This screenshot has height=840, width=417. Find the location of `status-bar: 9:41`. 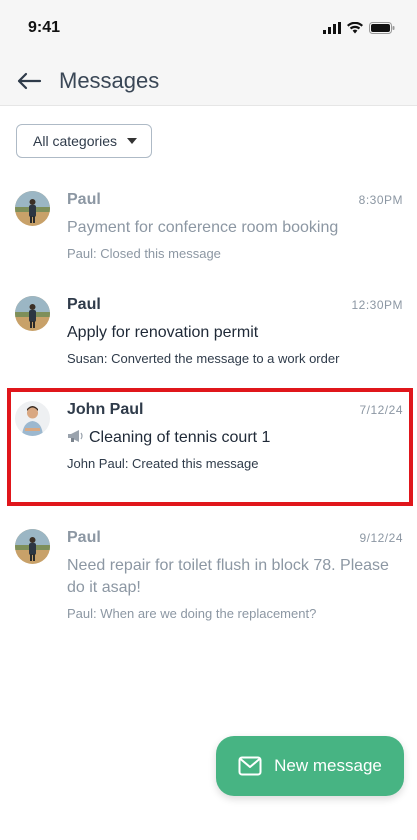

status-bar: 9:41 is located at coordinates (208, 28).